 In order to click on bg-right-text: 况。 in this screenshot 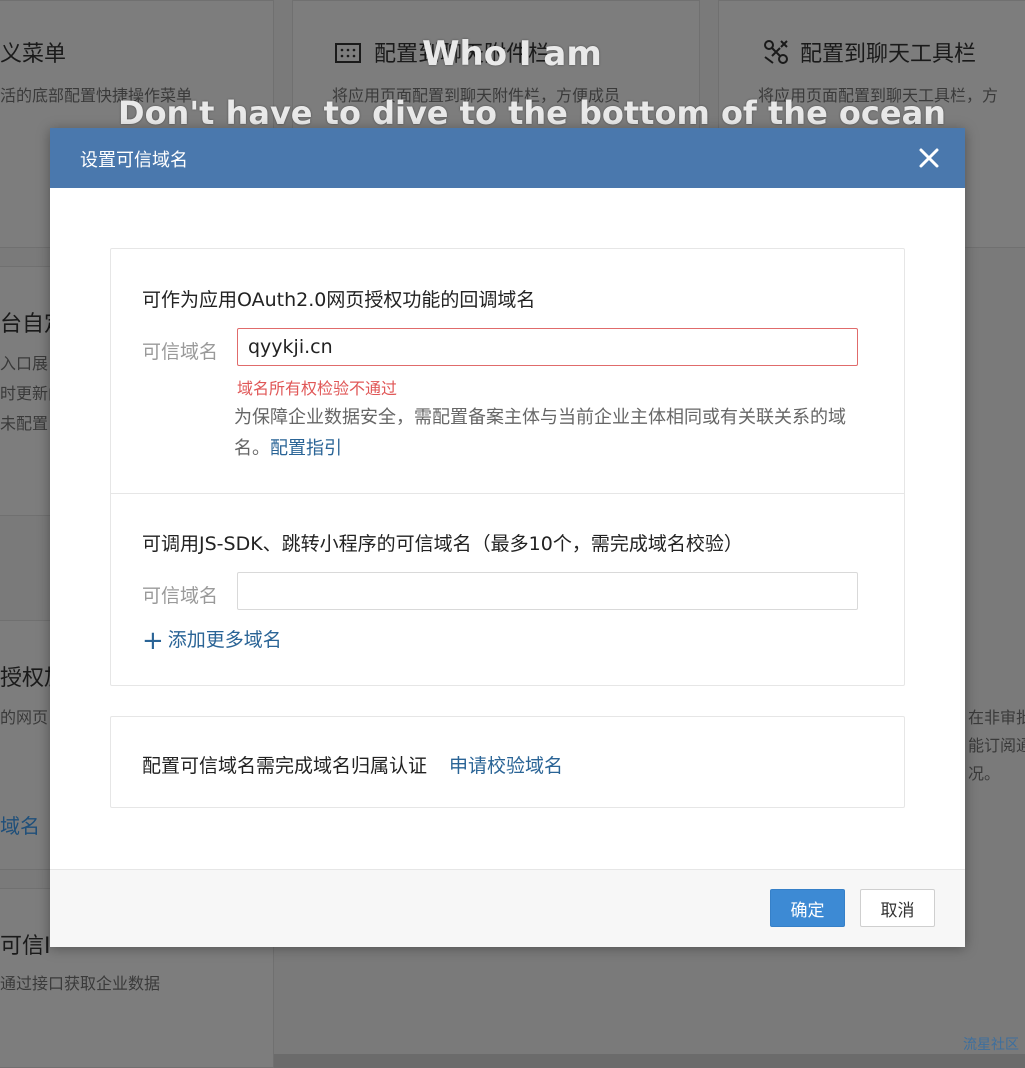, I will do `click(984, 773)`.